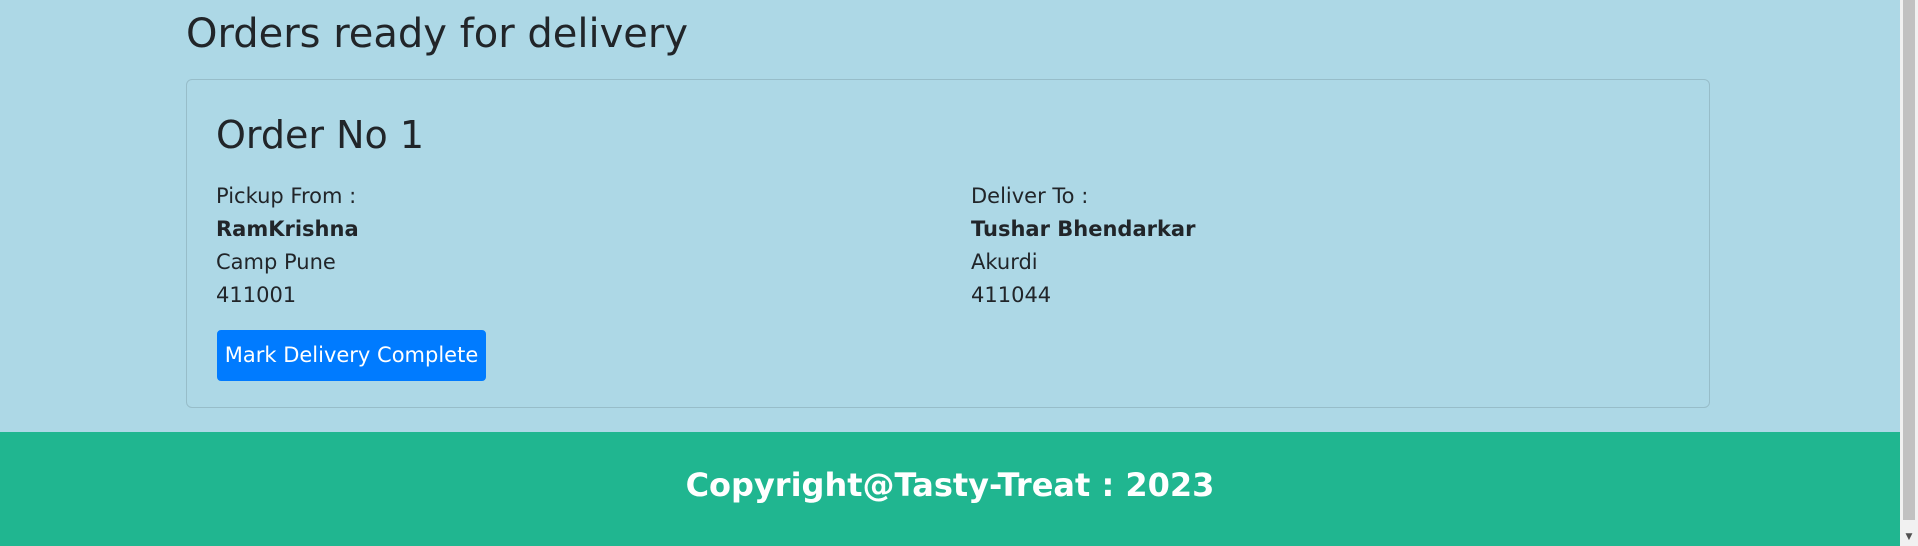 The height and width of the screenshot is (546, 1918). Describe the element at coordinates (320, 135) in the screenshot. I see `order-title: Order No 1` at that location.